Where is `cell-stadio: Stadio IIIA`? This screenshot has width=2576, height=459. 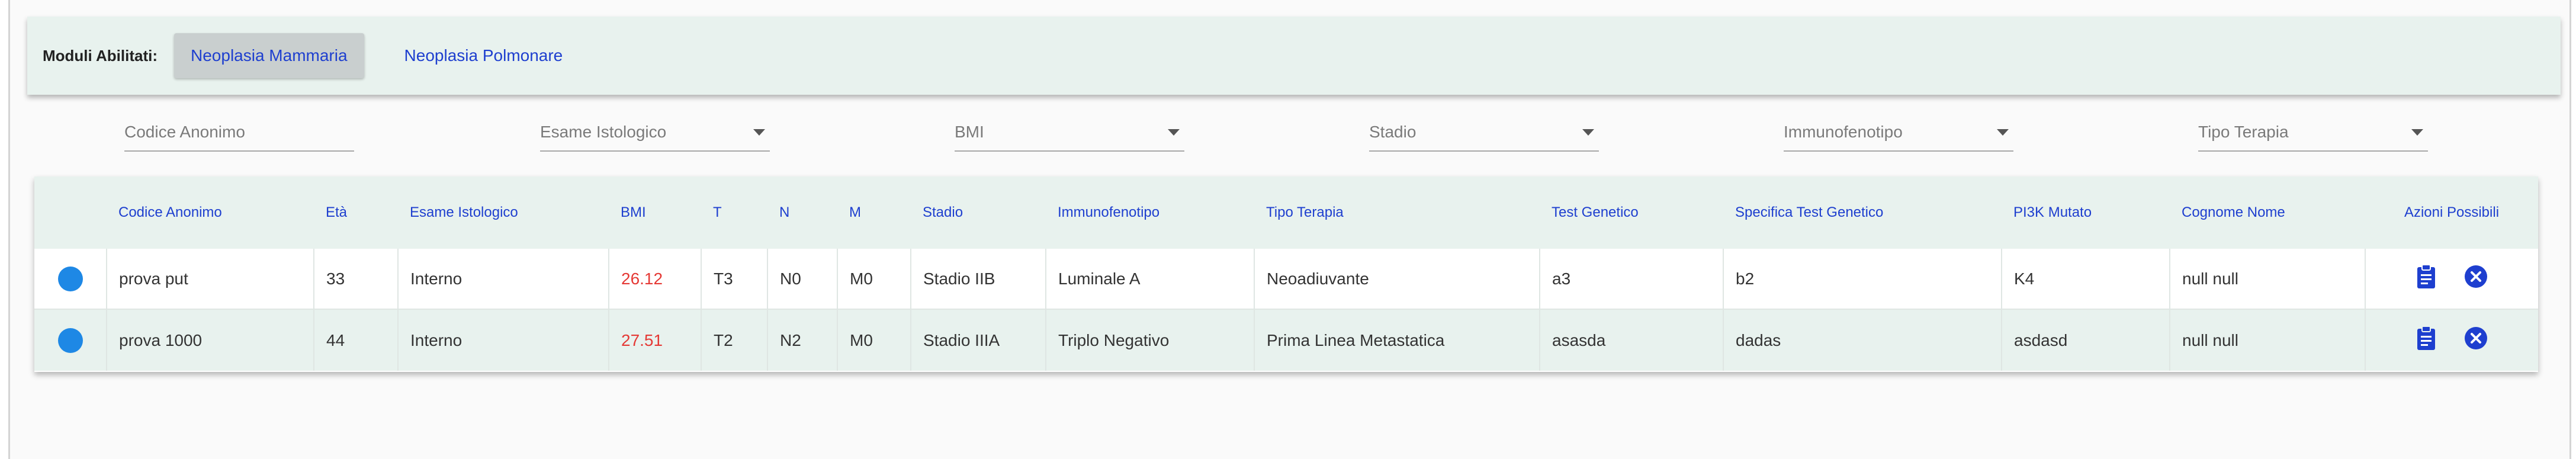
cell-stadio: Stadio IIIA is located at coordinates (978, 340).